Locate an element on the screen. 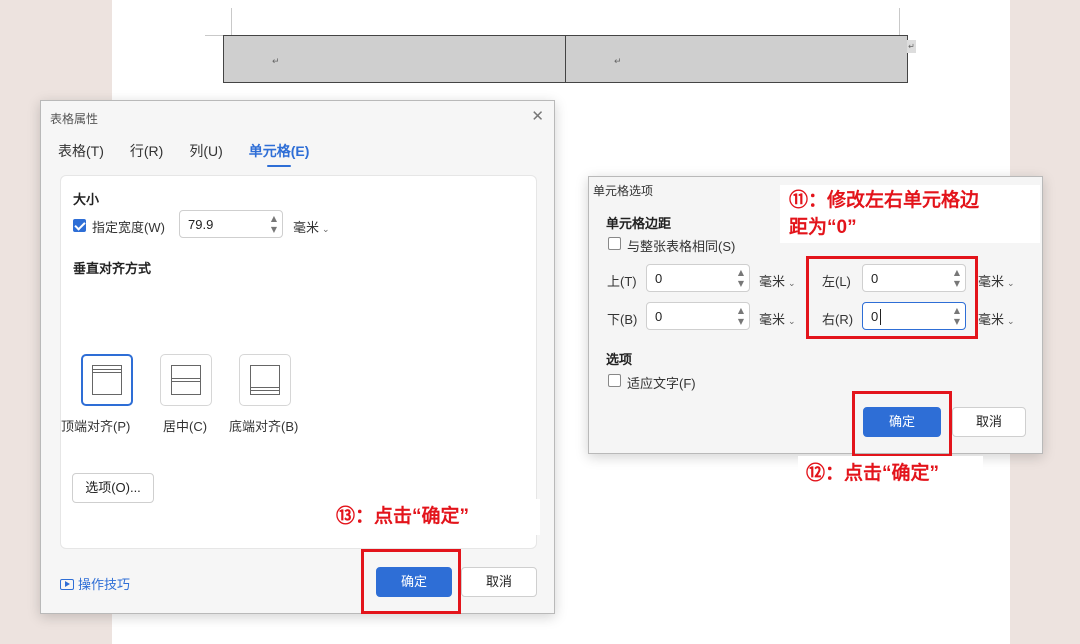 The height and width of the screenshot is (644, 1080). tab-table: 表格(T) is located at coordinates (81, 154).